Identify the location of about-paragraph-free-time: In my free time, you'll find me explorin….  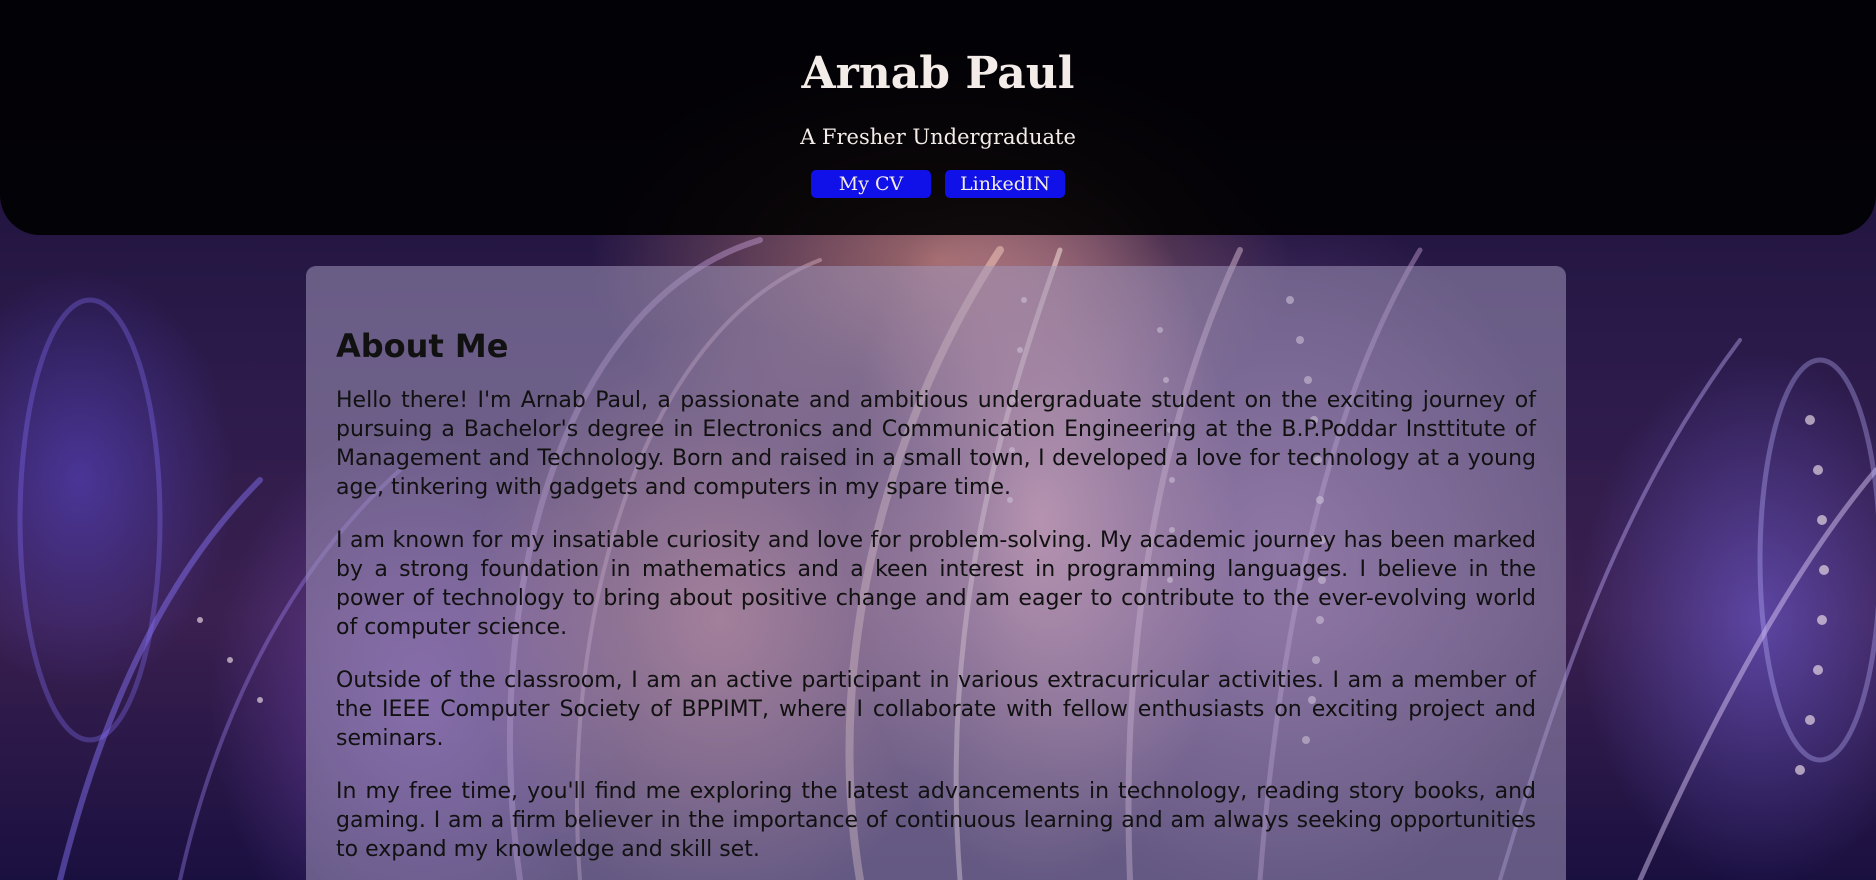
(936, 820).